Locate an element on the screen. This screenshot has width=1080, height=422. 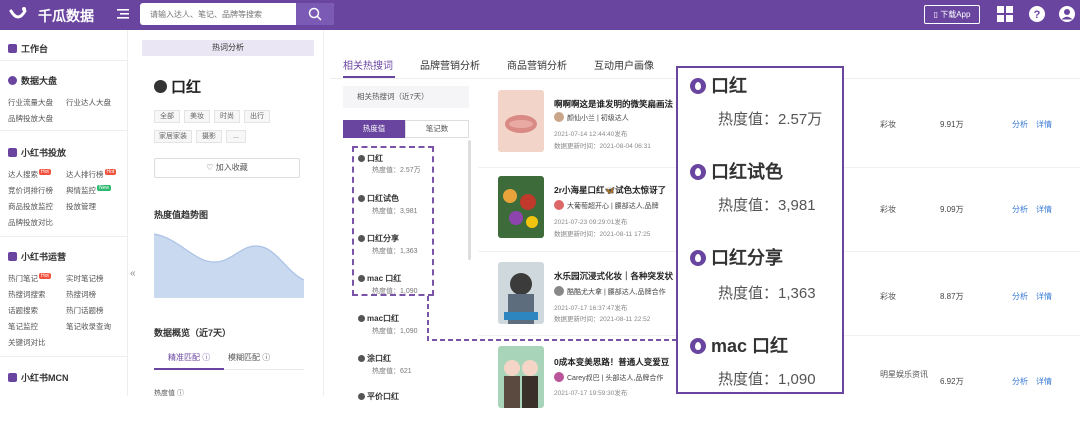
list-scrollbar is located at coordinates (469, 200).